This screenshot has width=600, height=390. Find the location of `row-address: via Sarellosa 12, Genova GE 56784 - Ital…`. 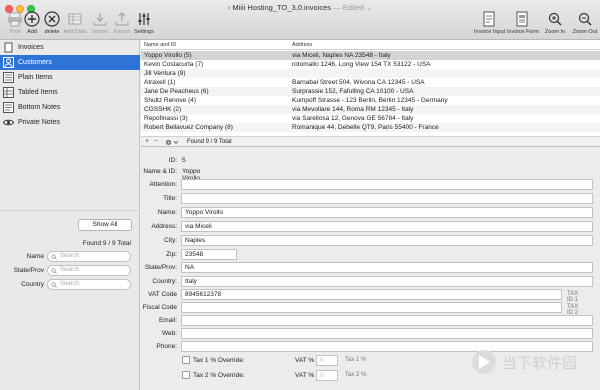

row-address: via Sarellosa 12, Genova GE 56784 - Ital… is located at coordinates (353, 118).